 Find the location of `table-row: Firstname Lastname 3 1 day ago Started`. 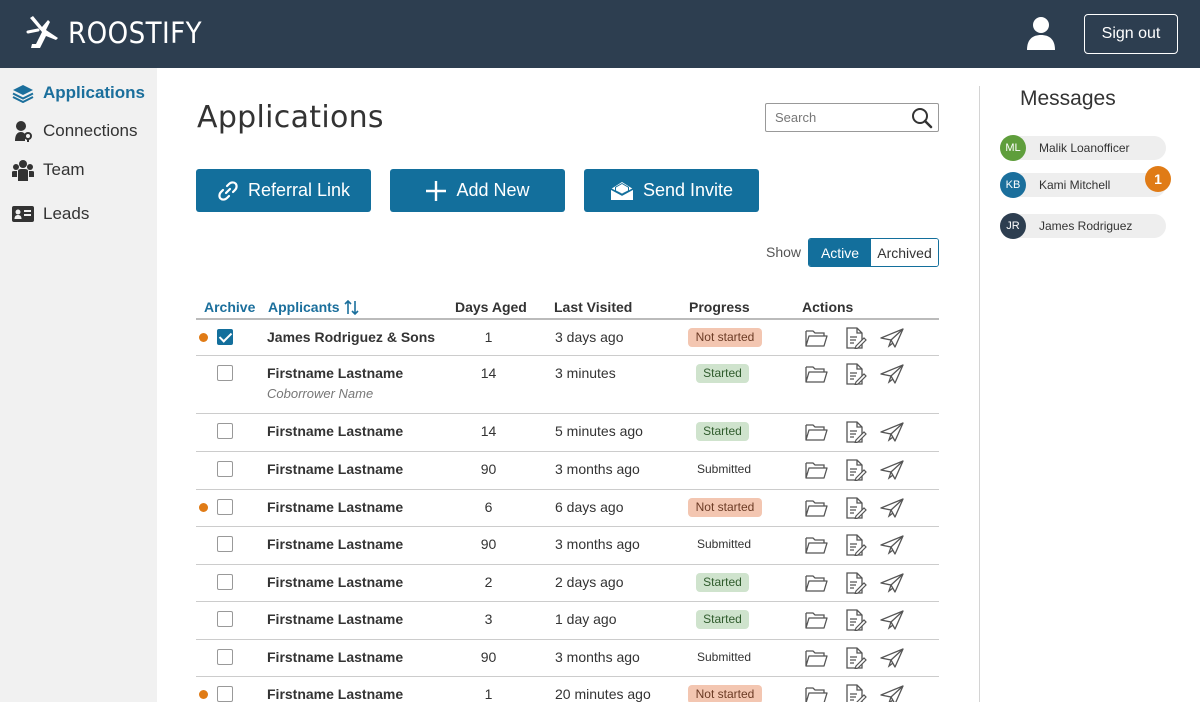

table-row: Firstname Lastname 3 1 day ago Started is located at coordinates (567, 621).